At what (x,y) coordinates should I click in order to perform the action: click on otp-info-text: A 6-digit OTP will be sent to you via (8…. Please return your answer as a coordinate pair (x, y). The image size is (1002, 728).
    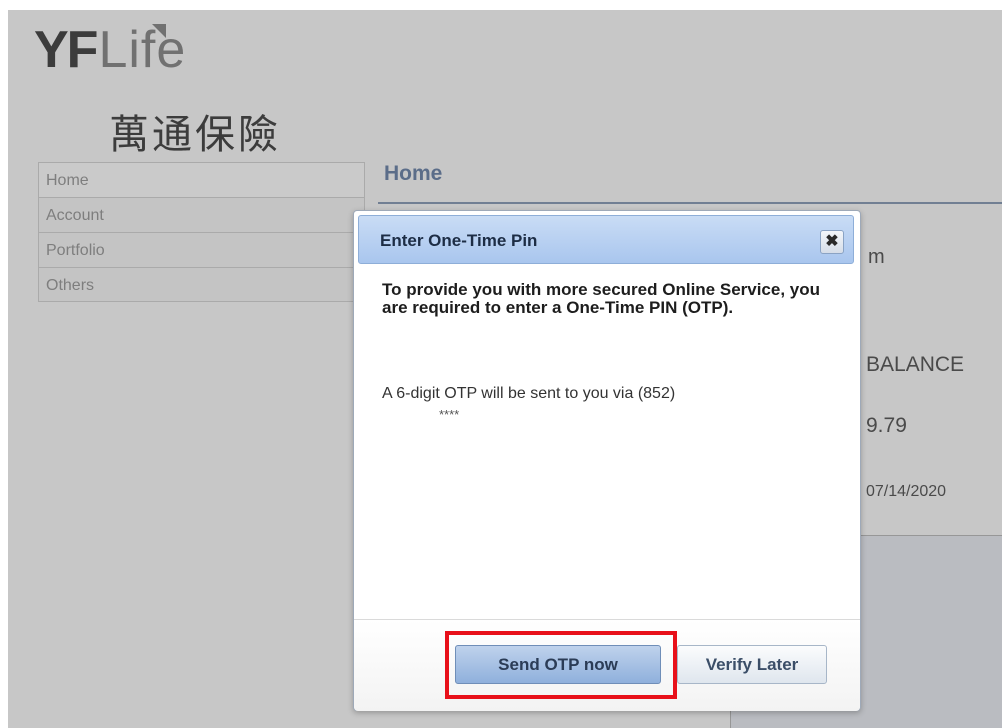
    Looking at the image, I should click on (529, 393).